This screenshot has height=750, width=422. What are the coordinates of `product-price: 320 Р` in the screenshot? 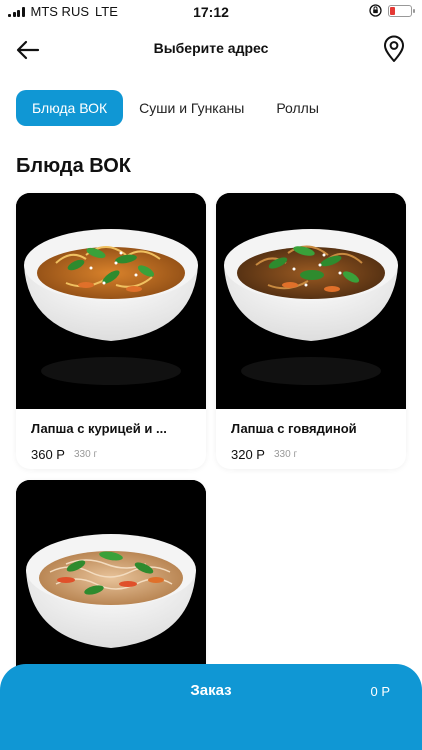 It's located at (248, 454).